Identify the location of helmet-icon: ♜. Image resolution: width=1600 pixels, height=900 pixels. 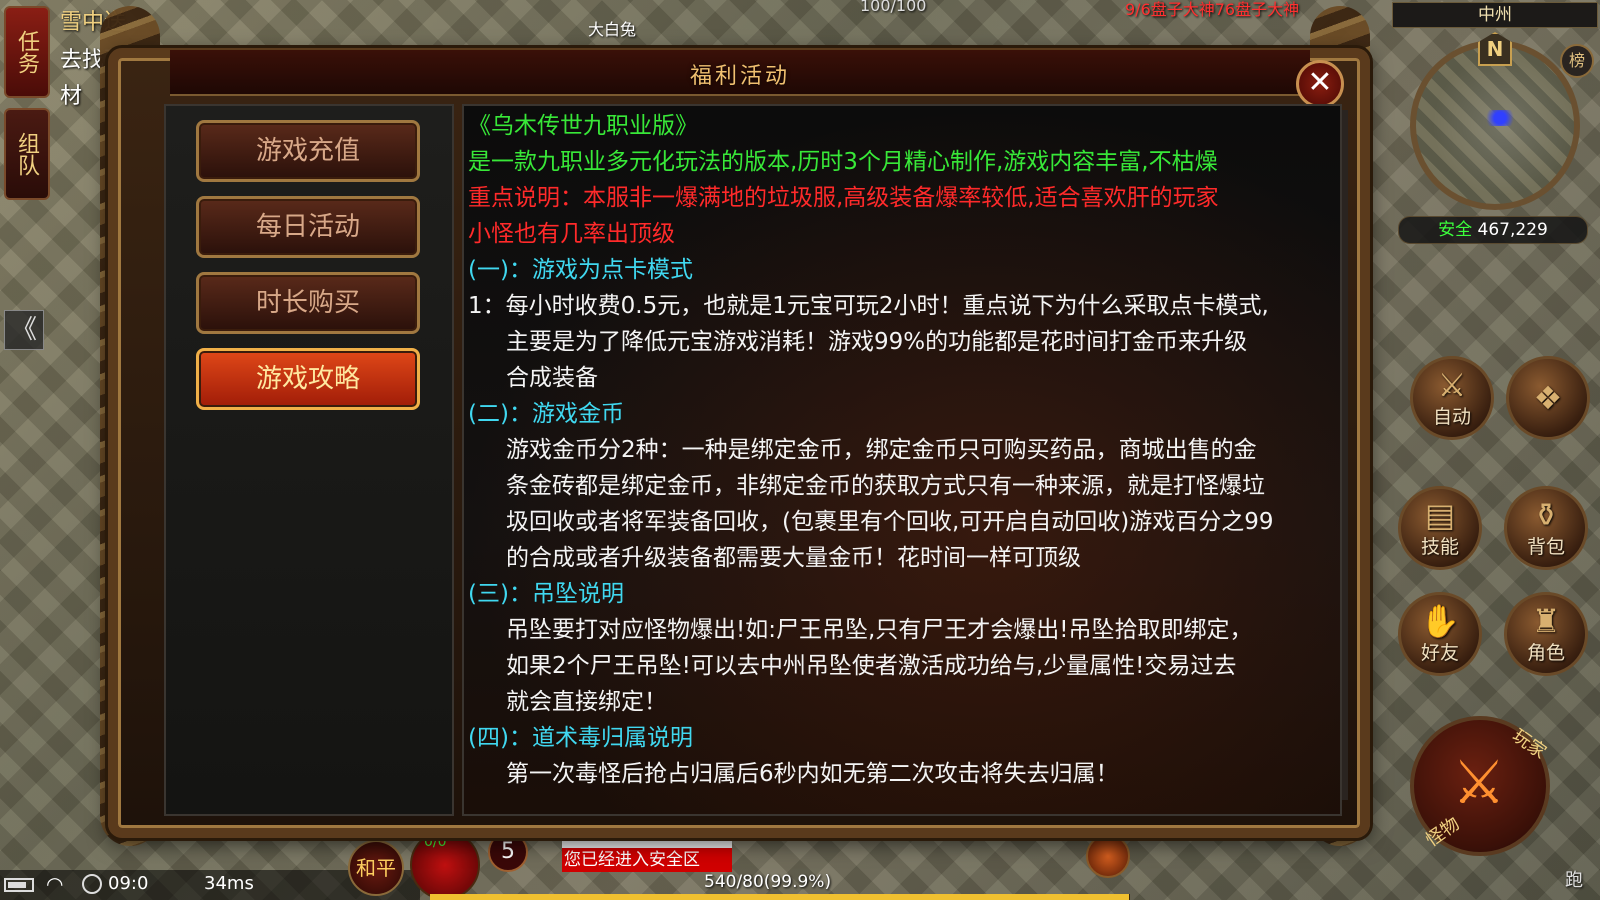
(1546, 621).